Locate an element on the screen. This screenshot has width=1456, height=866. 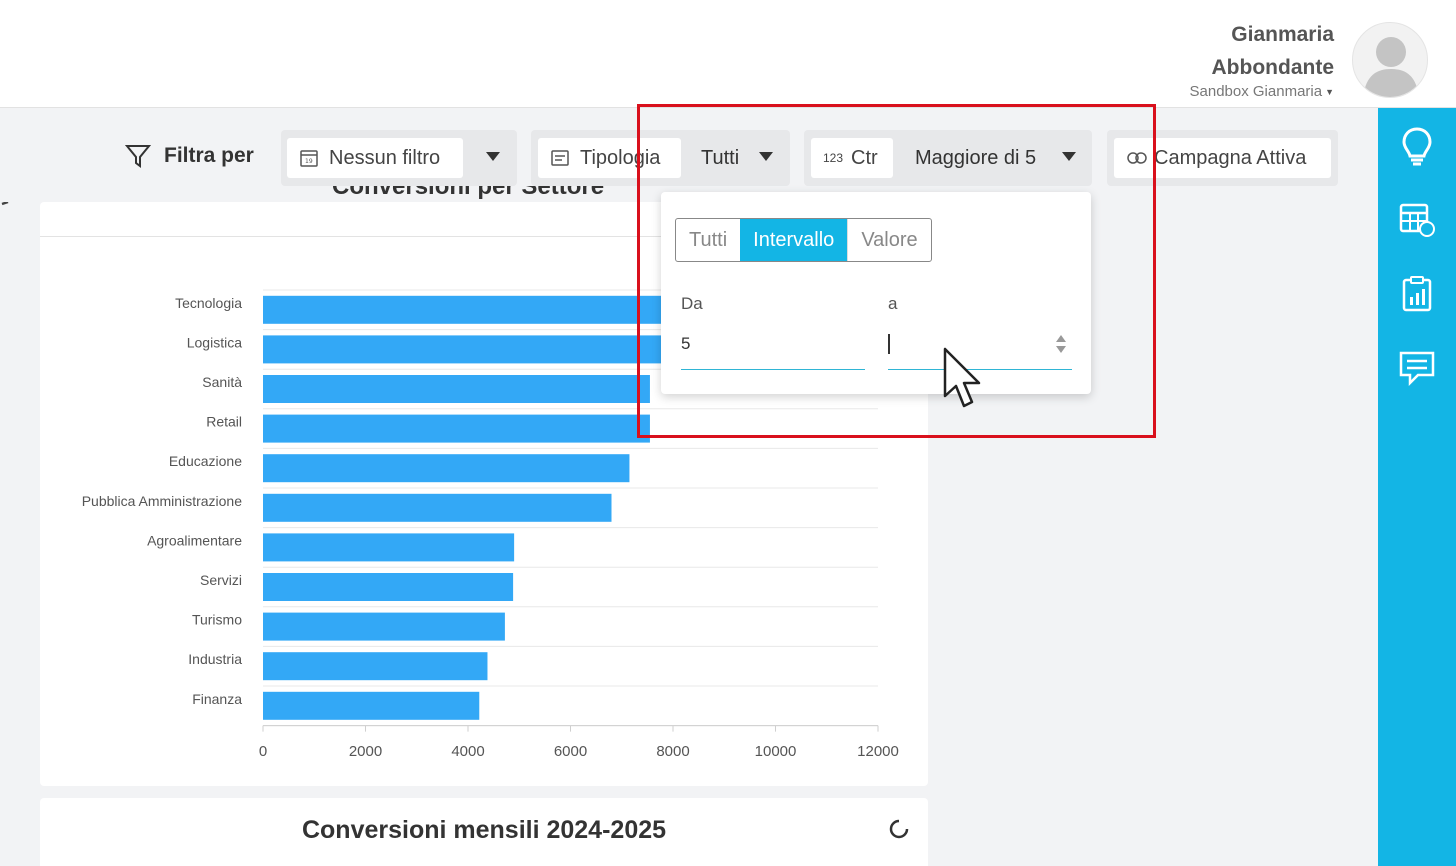
user-last-name: Abbondante is located at coordinates (1272, 67).